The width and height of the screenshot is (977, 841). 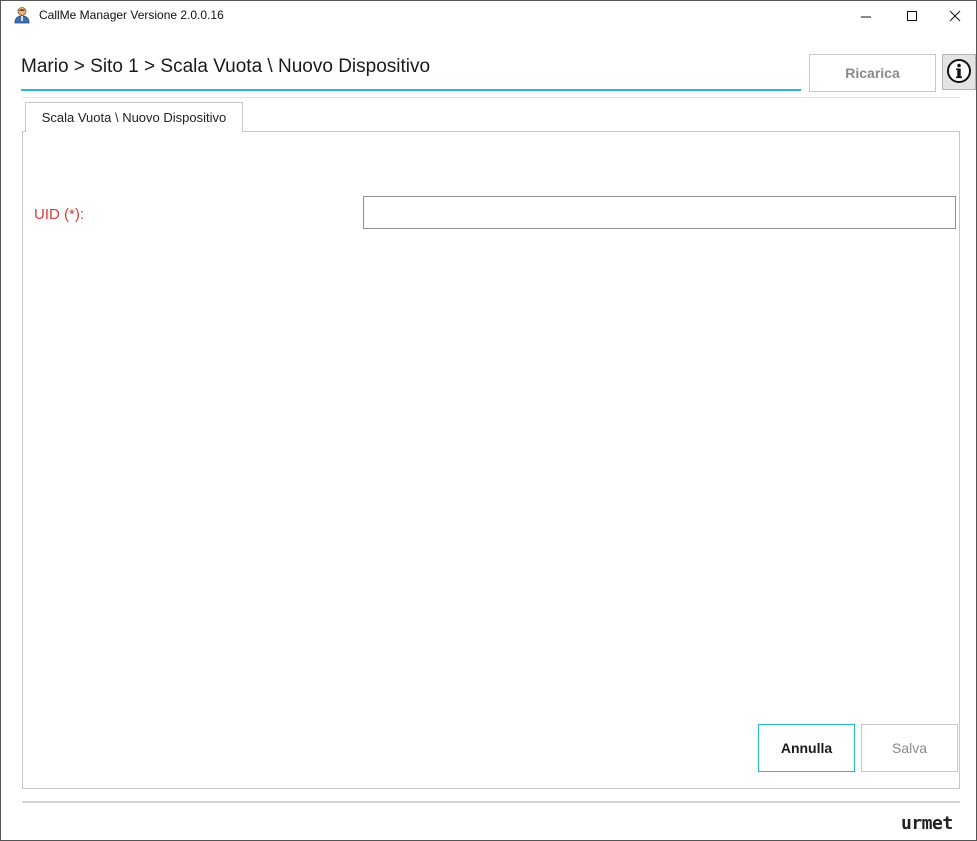 What do you see at coordinates (22, 15) in the screenshot?
I see `user-icon` at bounding box center [22, 15].